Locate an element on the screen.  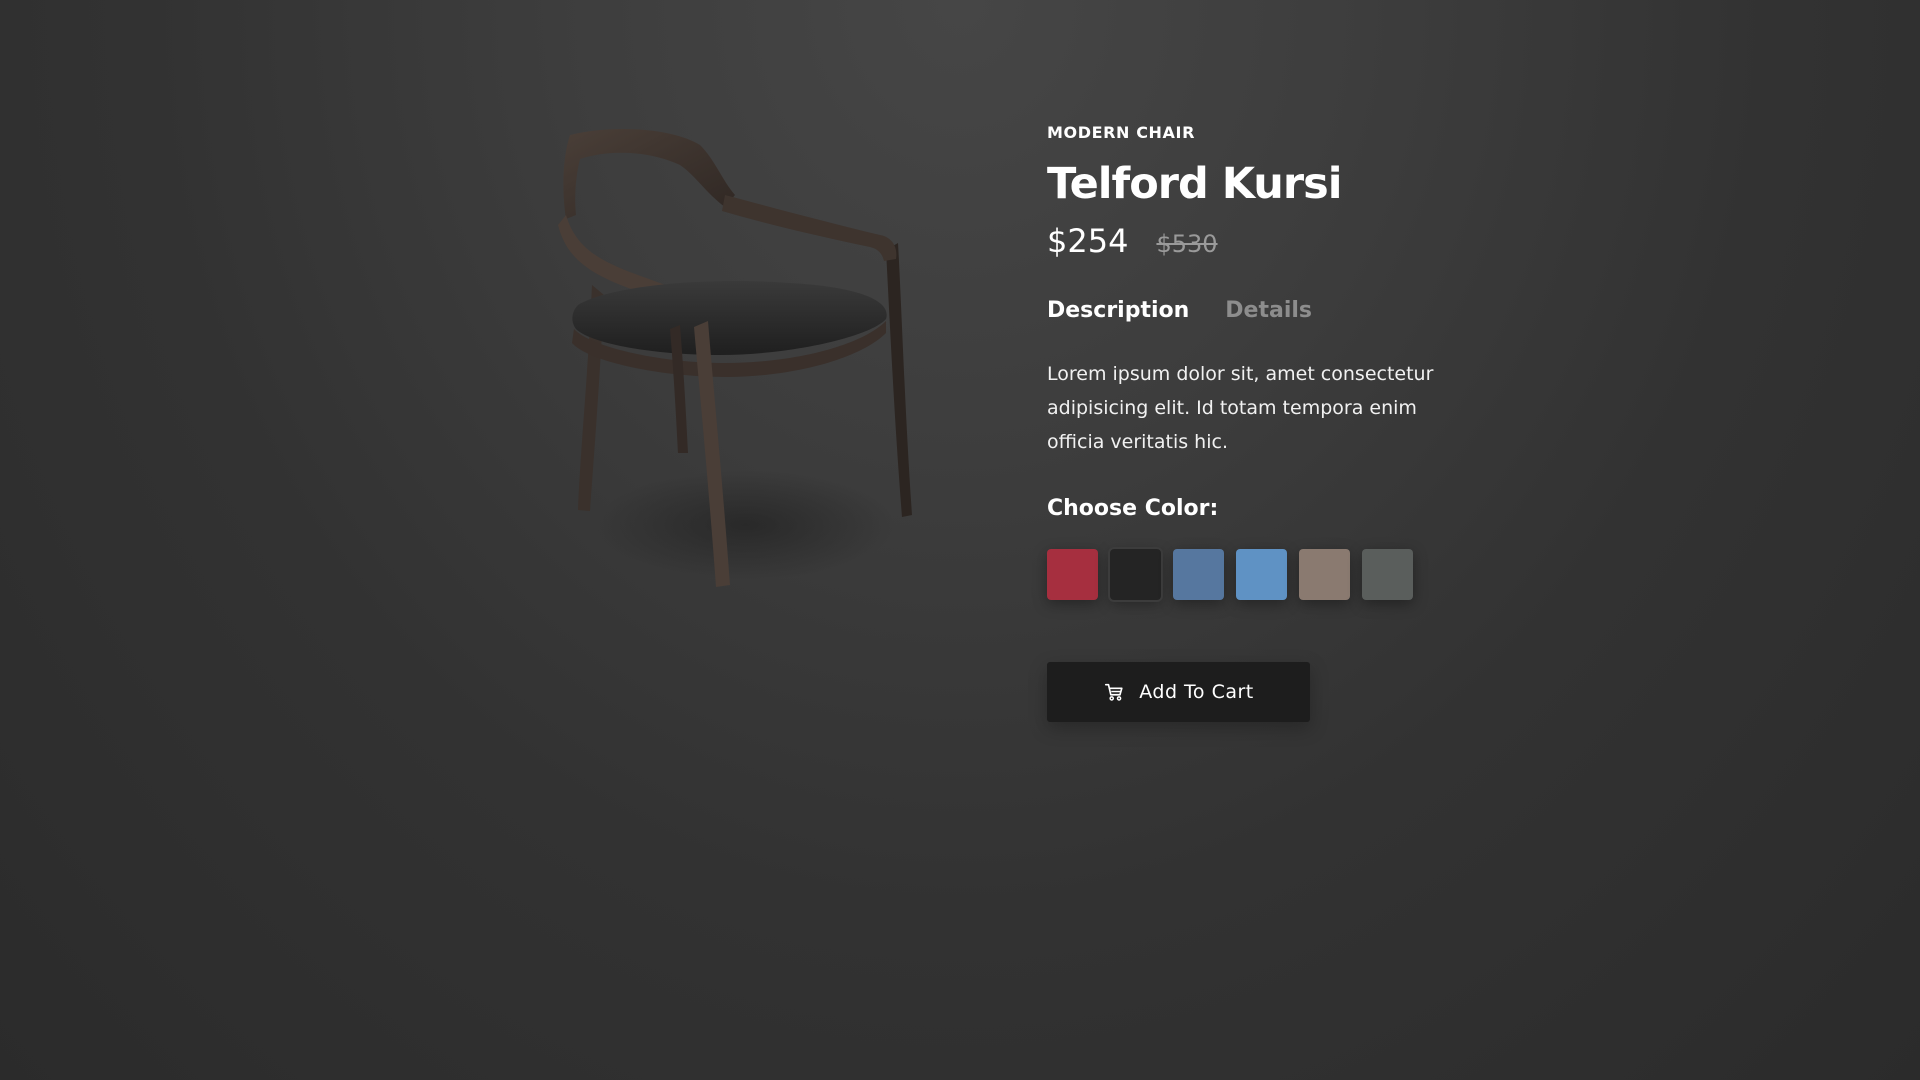
color-swatch-red is located at coordinates (1072, 574).